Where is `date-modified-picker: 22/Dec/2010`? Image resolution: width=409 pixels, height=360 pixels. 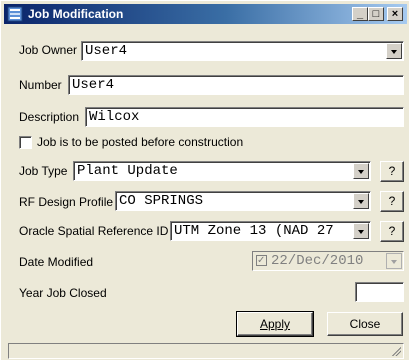
date-modified-picker: 22/Dec/2010 is located at coordinates (328, 261).